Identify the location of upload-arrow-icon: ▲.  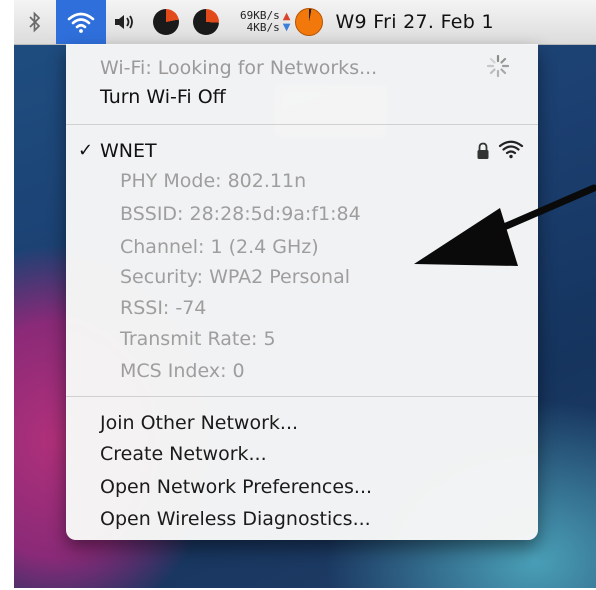
(286, 16).